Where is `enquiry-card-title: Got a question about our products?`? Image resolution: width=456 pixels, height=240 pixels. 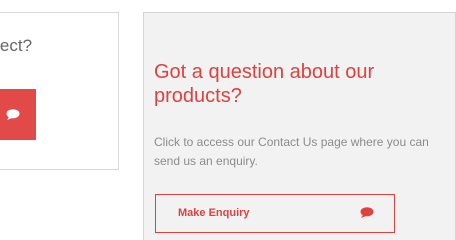 enquiry-card-title: Got a question about our products? is located at coordinates (264, 84).